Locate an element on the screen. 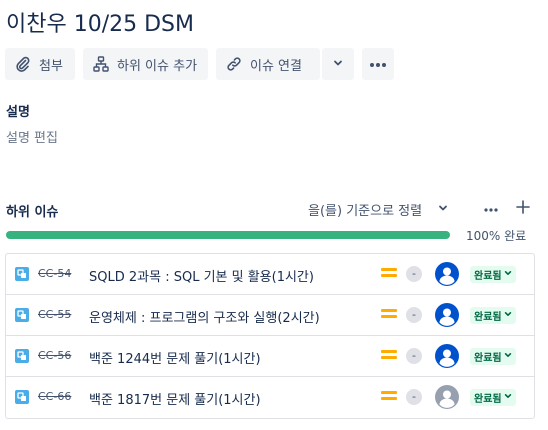 The height and width of the screenshot is (430, 548). more-actions-button is located at coordinates (378, 64).